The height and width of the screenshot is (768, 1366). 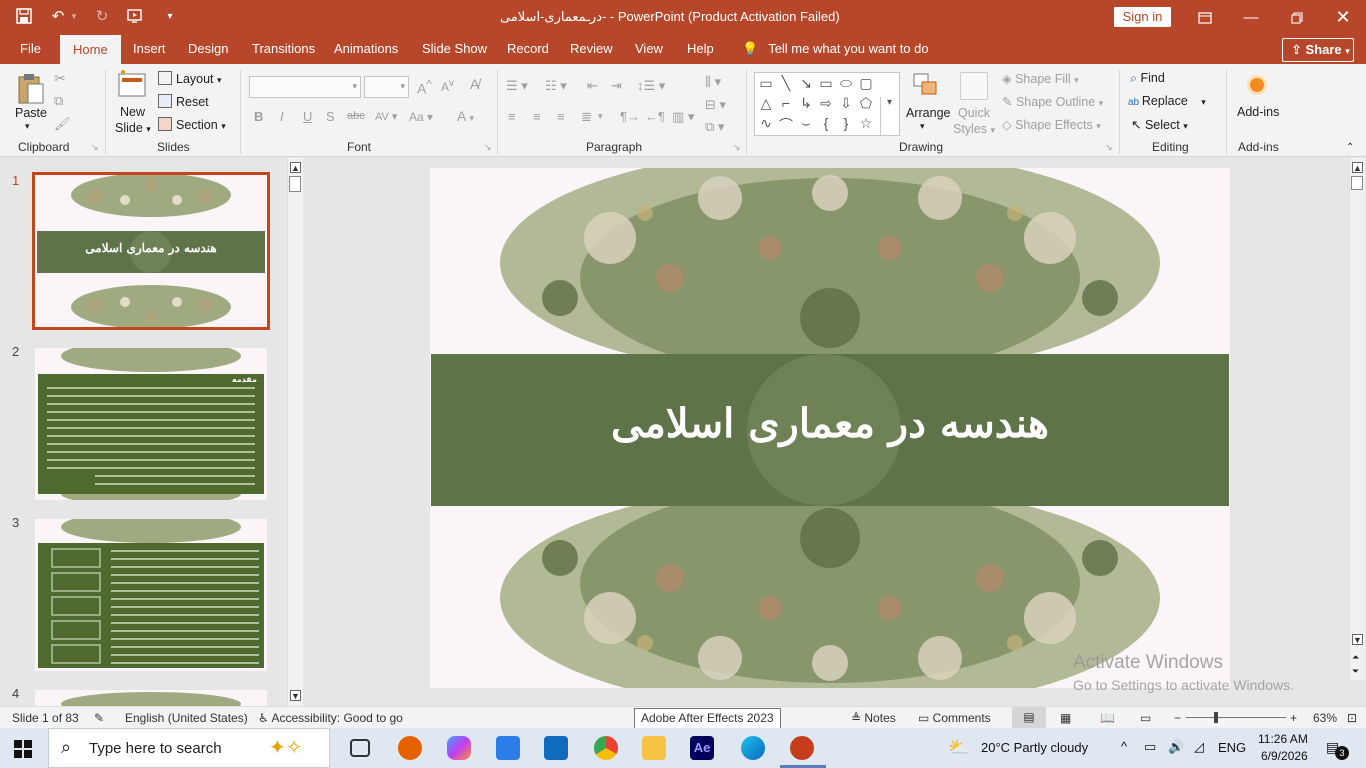 I want to click on slide-thumbnail-2: مقدمه, so click(x=151, y=424).